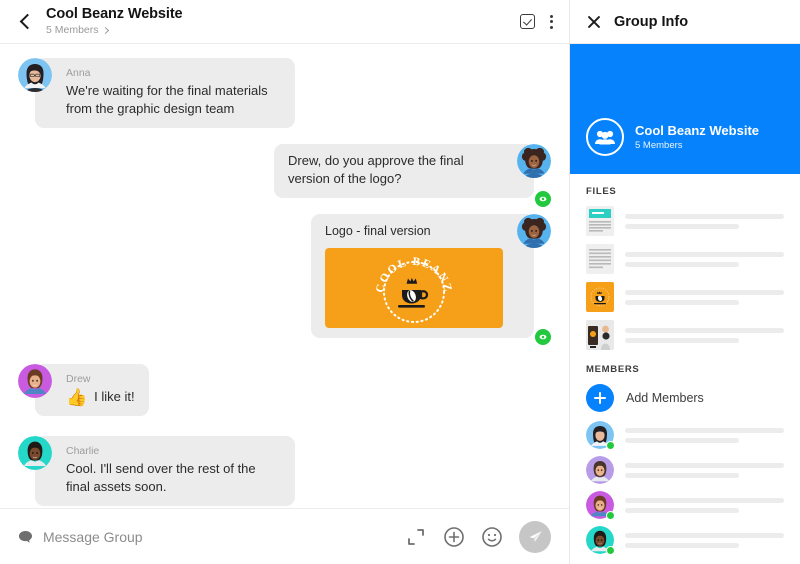 The height and width of the screenshot is (564, 800). Describe the element at coordinates (72, 29) in the screenshot. I see `member-count-label: 5 Members` at that location.